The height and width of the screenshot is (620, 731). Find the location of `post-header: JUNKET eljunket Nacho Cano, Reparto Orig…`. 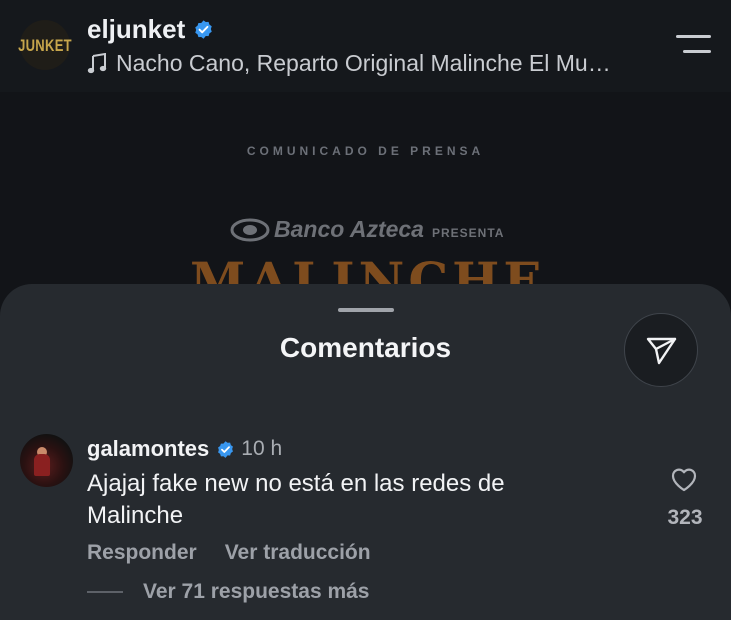

post-header: JUNKET eljunket Nacho Cano, Reparto Orig… is located at coordinates (365, 46).